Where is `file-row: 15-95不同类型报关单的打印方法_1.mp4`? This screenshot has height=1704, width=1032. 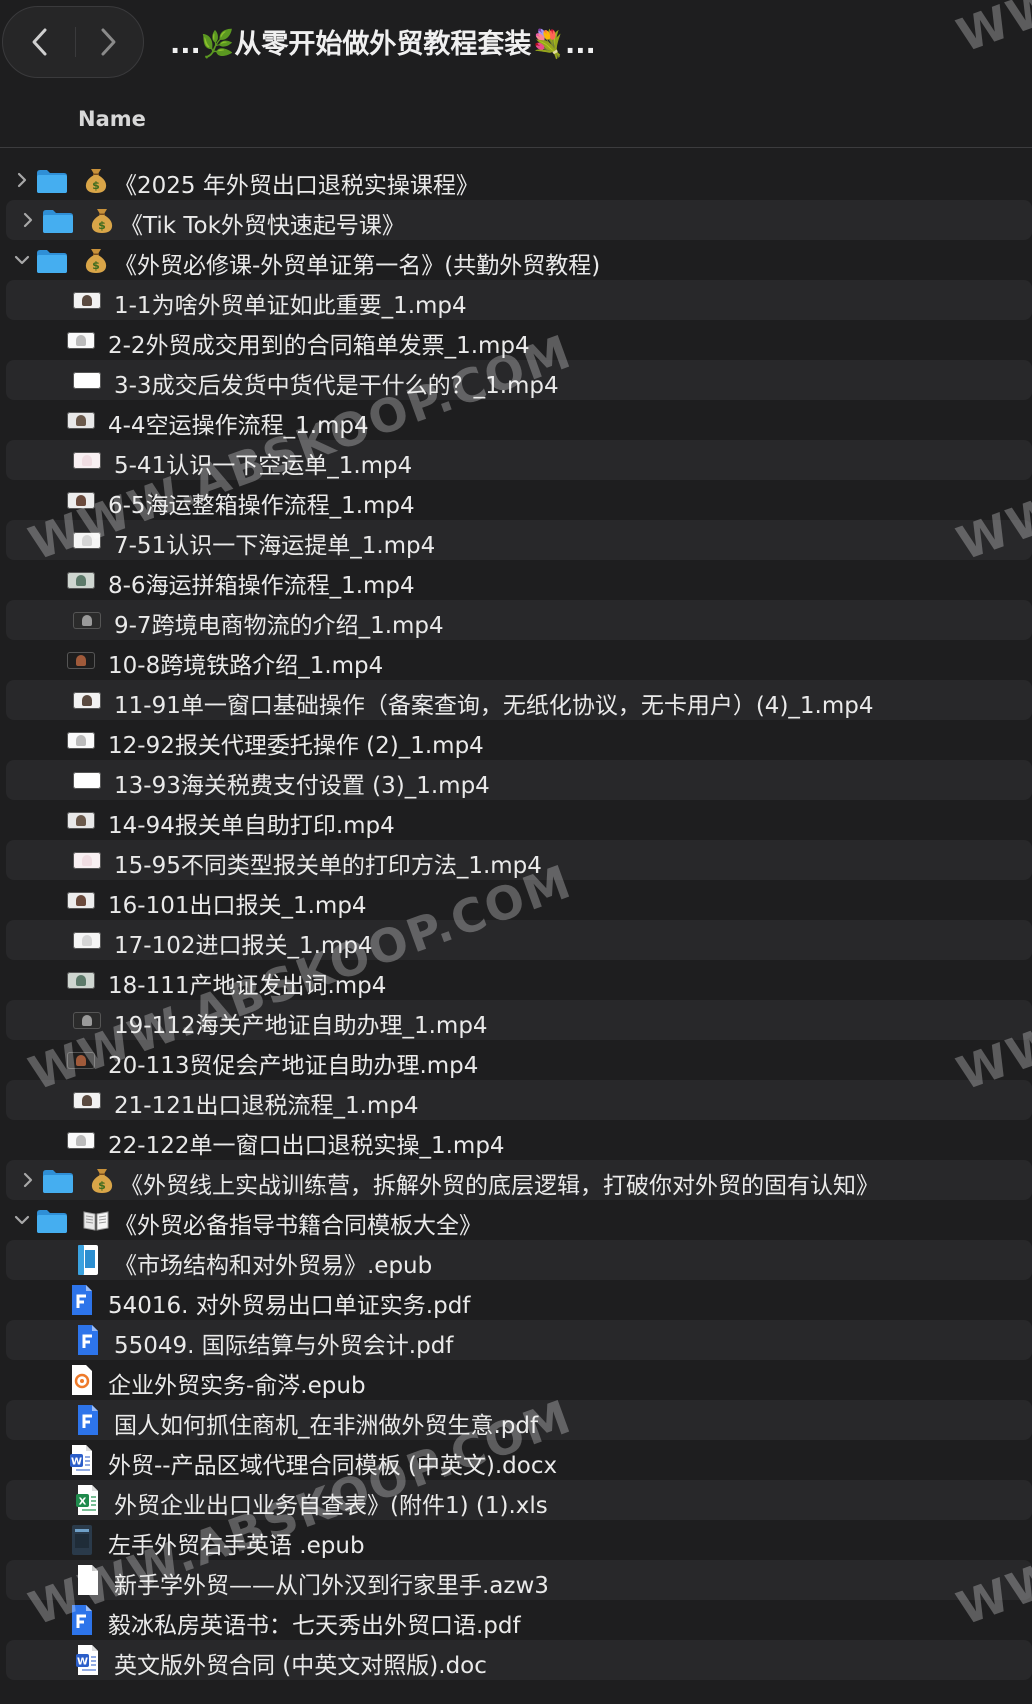
file-row: 15-95不同类型报关单的打印方法_1.mp4 is located at coordinates (519, 860).